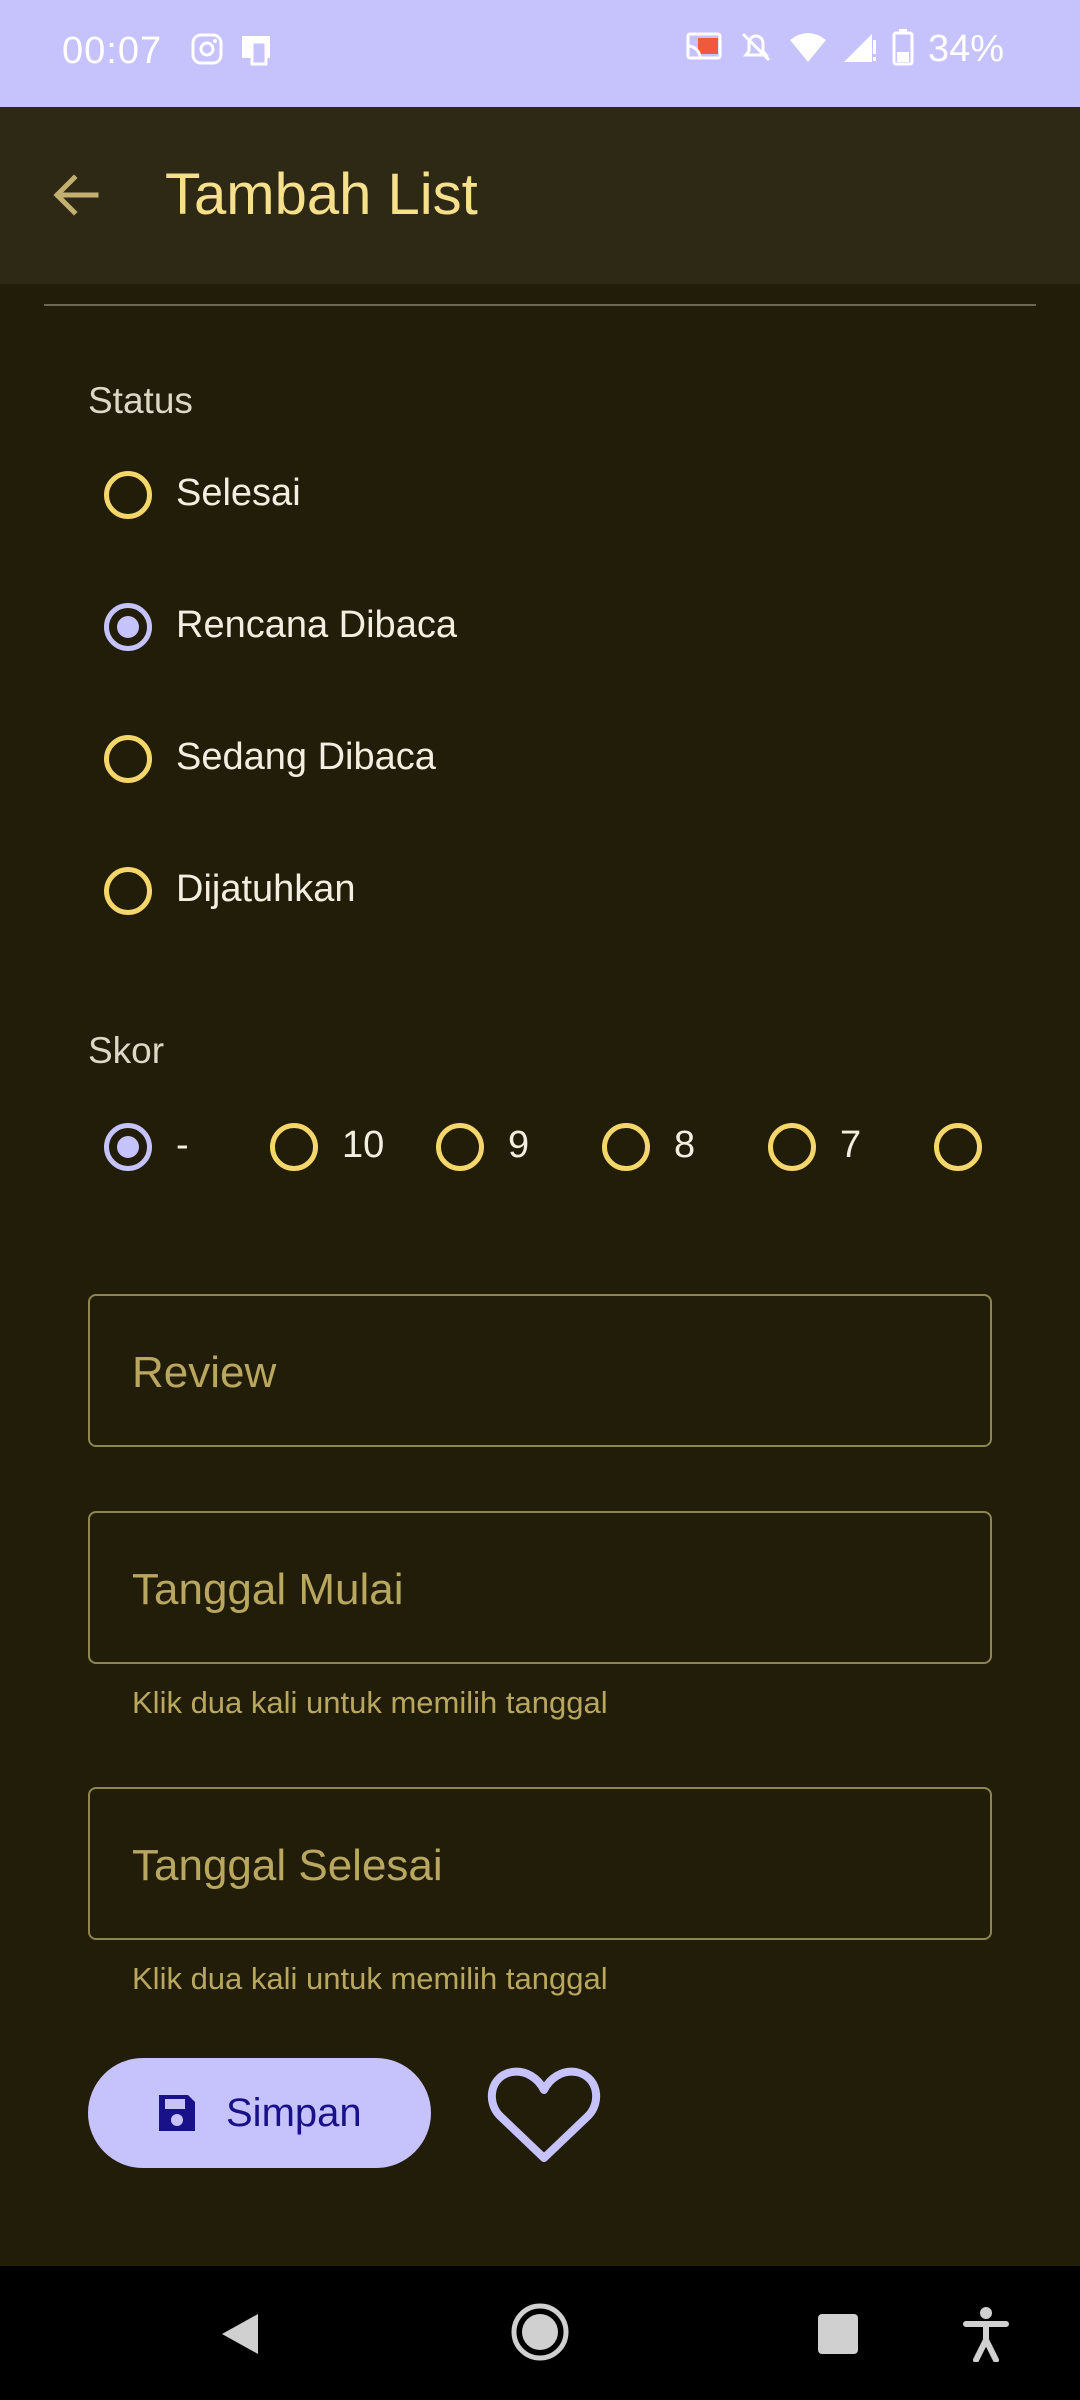 This screenshot has height=2400, width=1080. What do you see at coordinates (965, 49) in the screenshot?
I see `battery-percentage: 34%` at bounding box center [965, 49].